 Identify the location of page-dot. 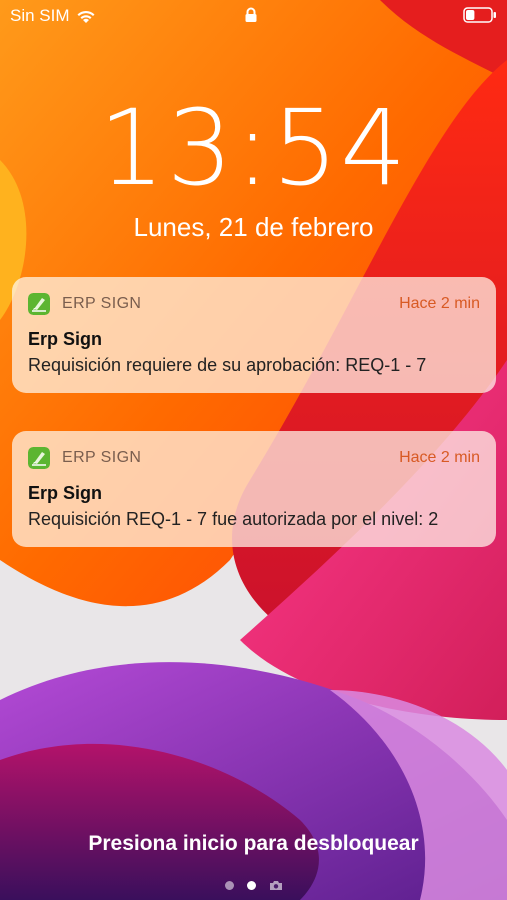
(229, 885).